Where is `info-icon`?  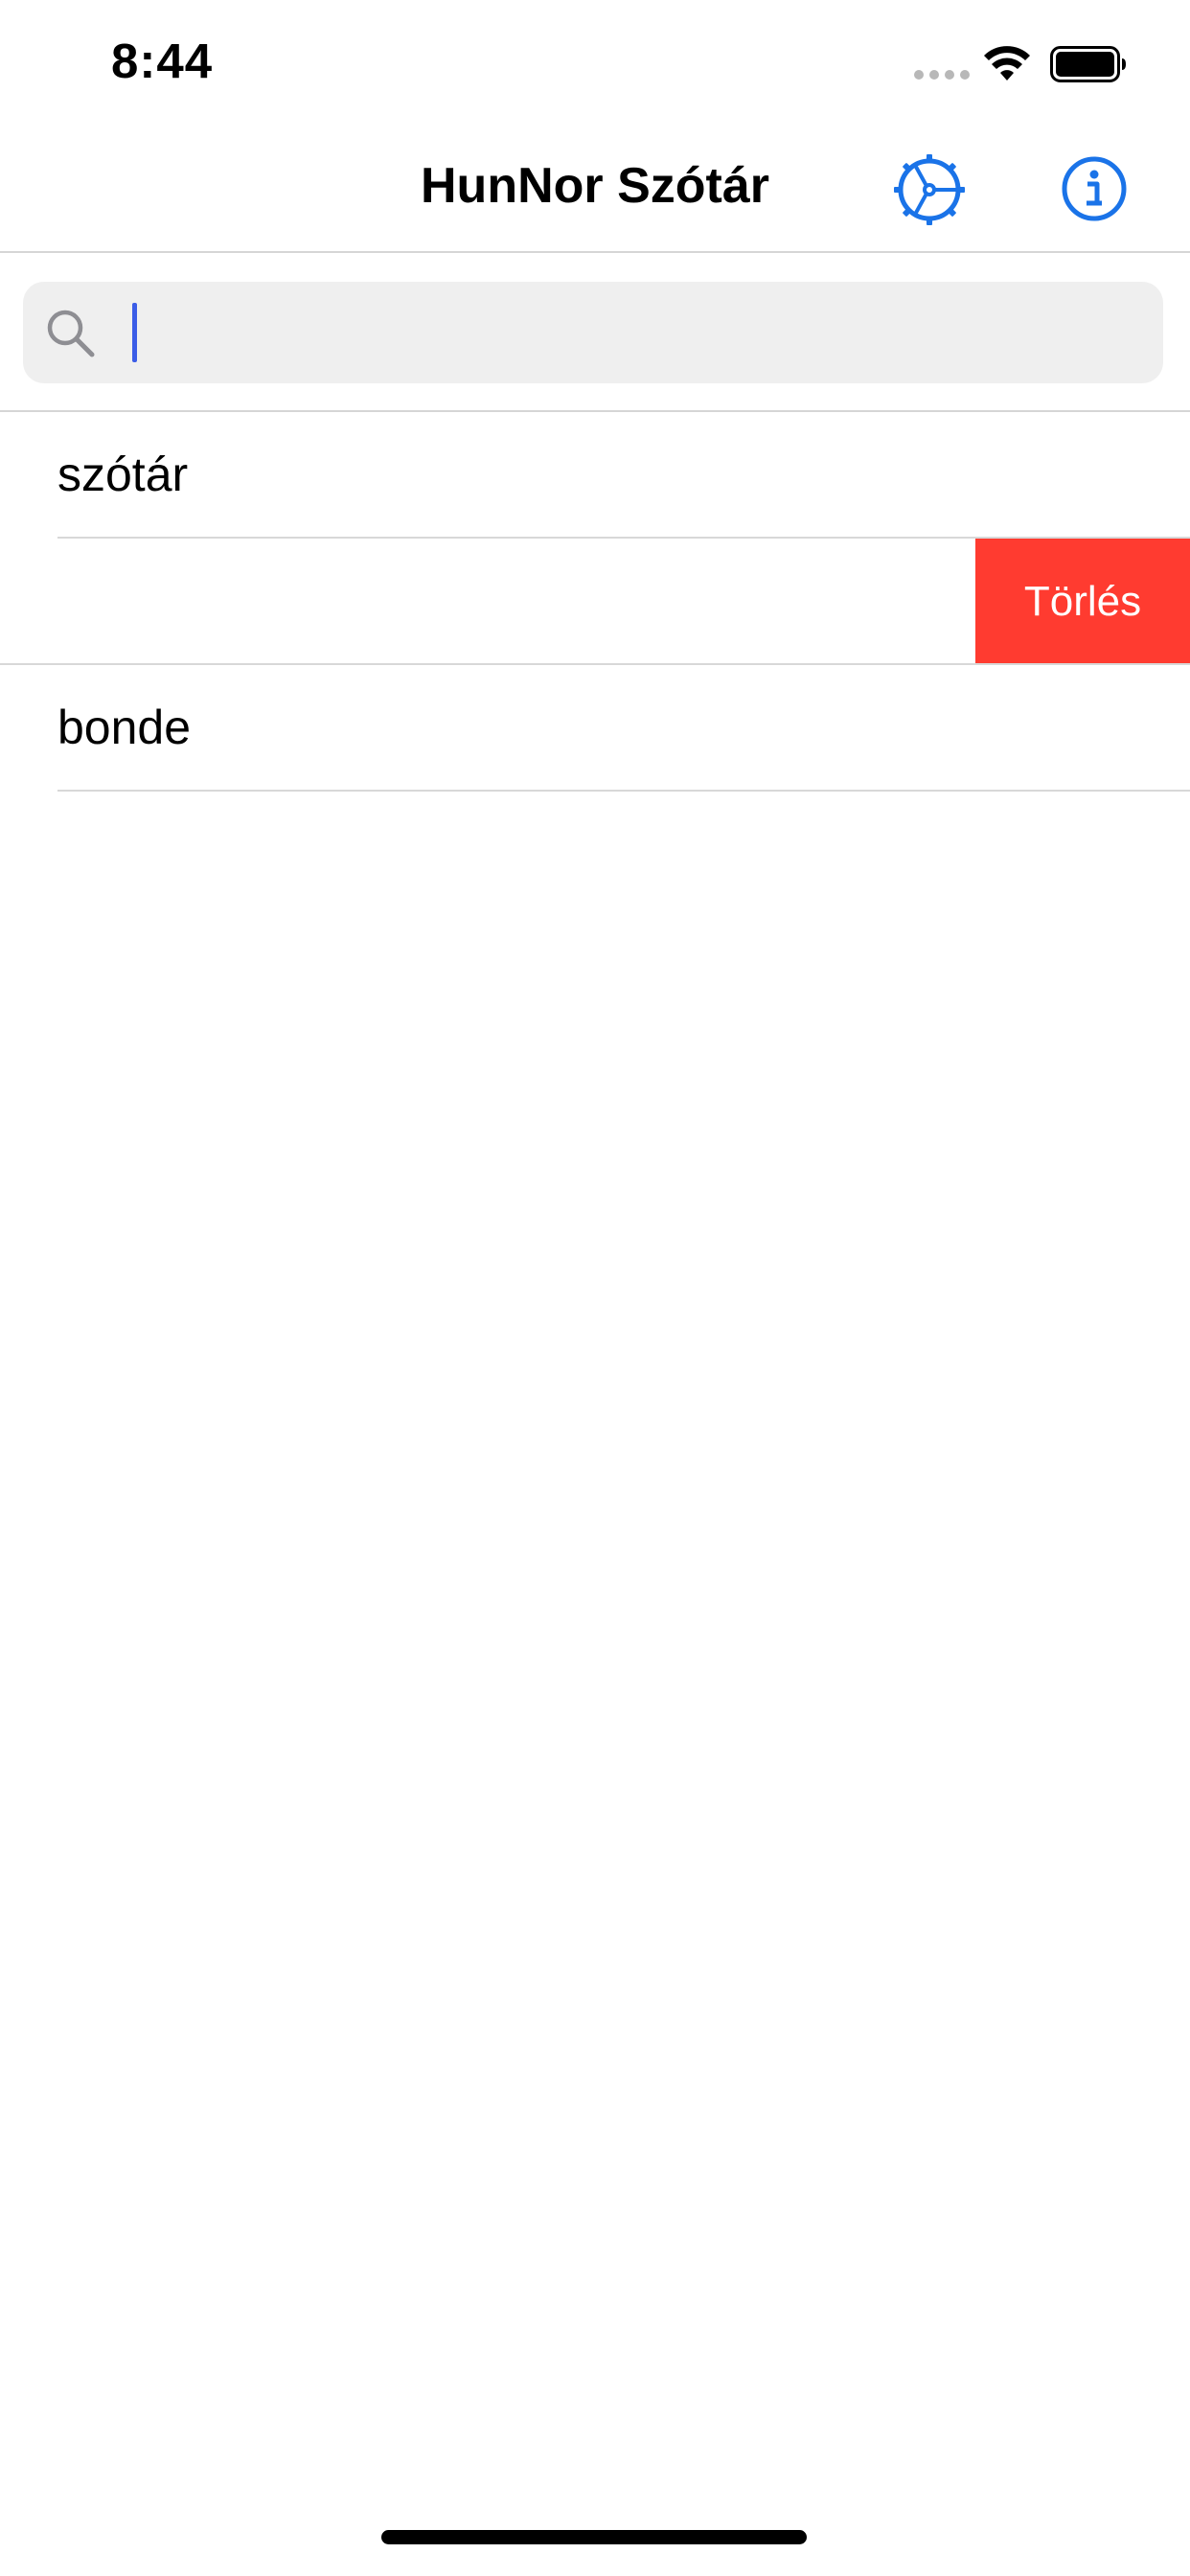 info-icon is located at coordinates (1095, 188).